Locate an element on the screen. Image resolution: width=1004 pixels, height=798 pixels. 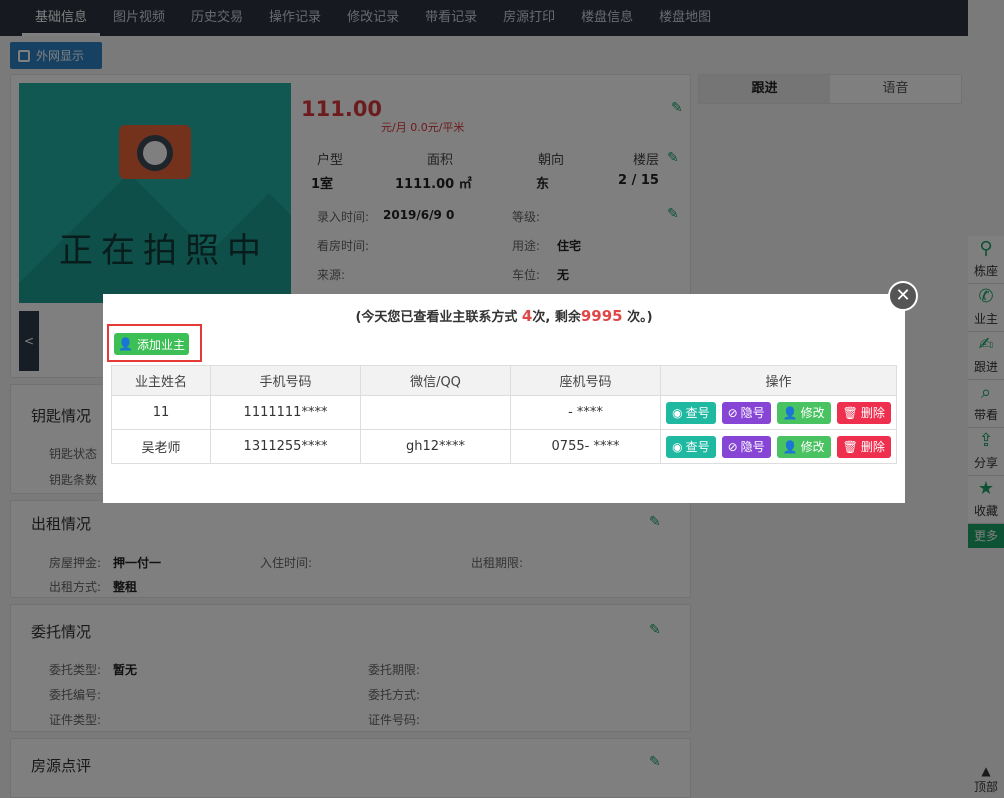
col-landline: 座机号码 is located at coordinates (585, 380).